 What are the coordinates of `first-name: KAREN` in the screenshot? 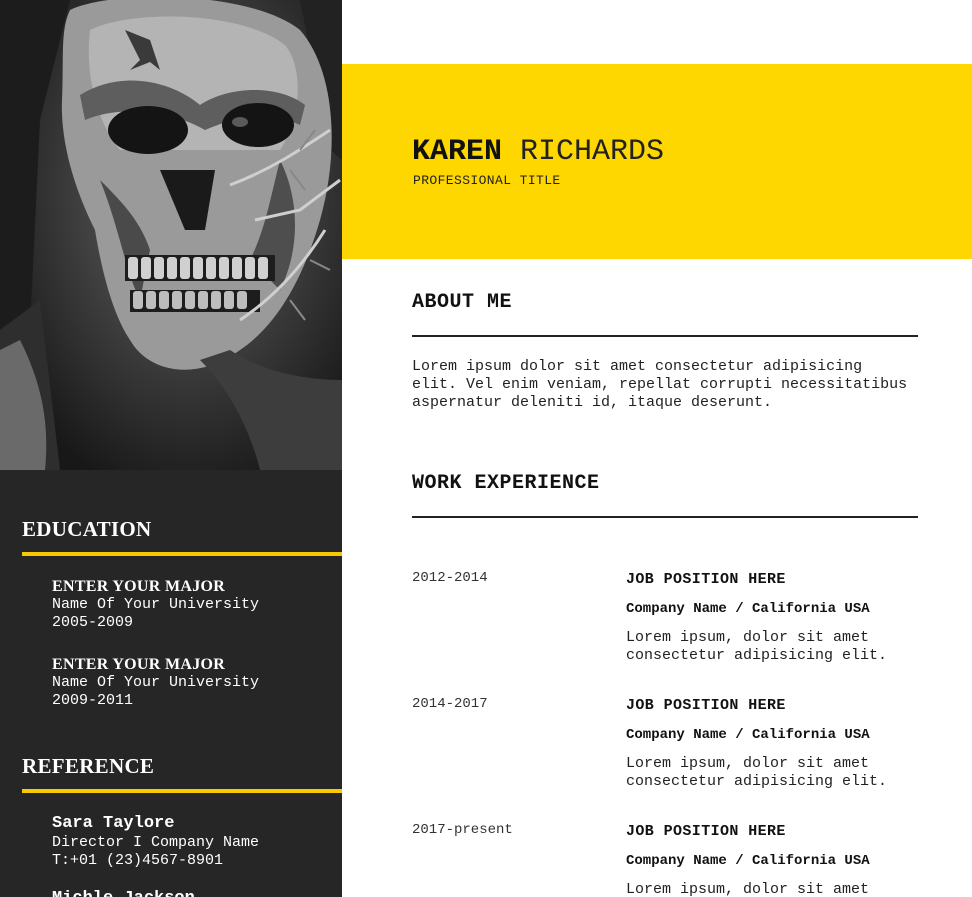 It's located at (457, 152).